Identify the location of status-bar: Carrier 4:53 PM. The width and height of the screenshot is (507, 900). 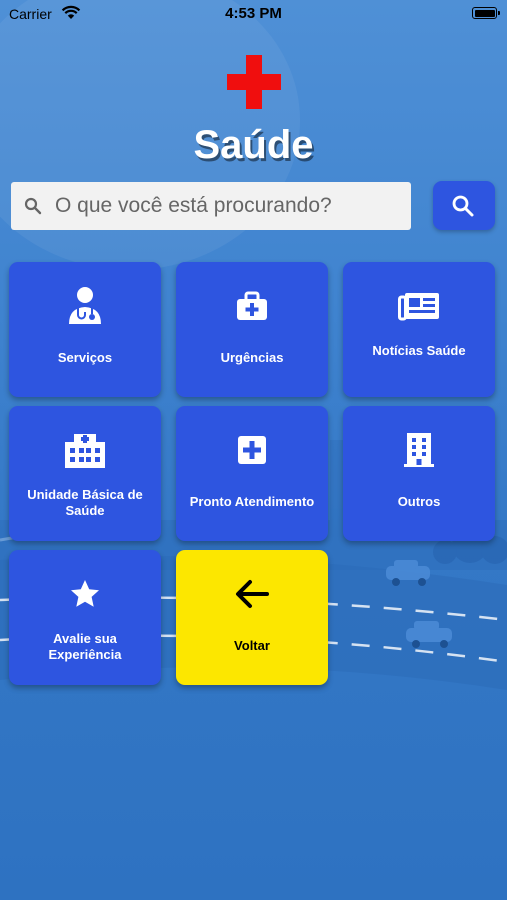
(253, 14).